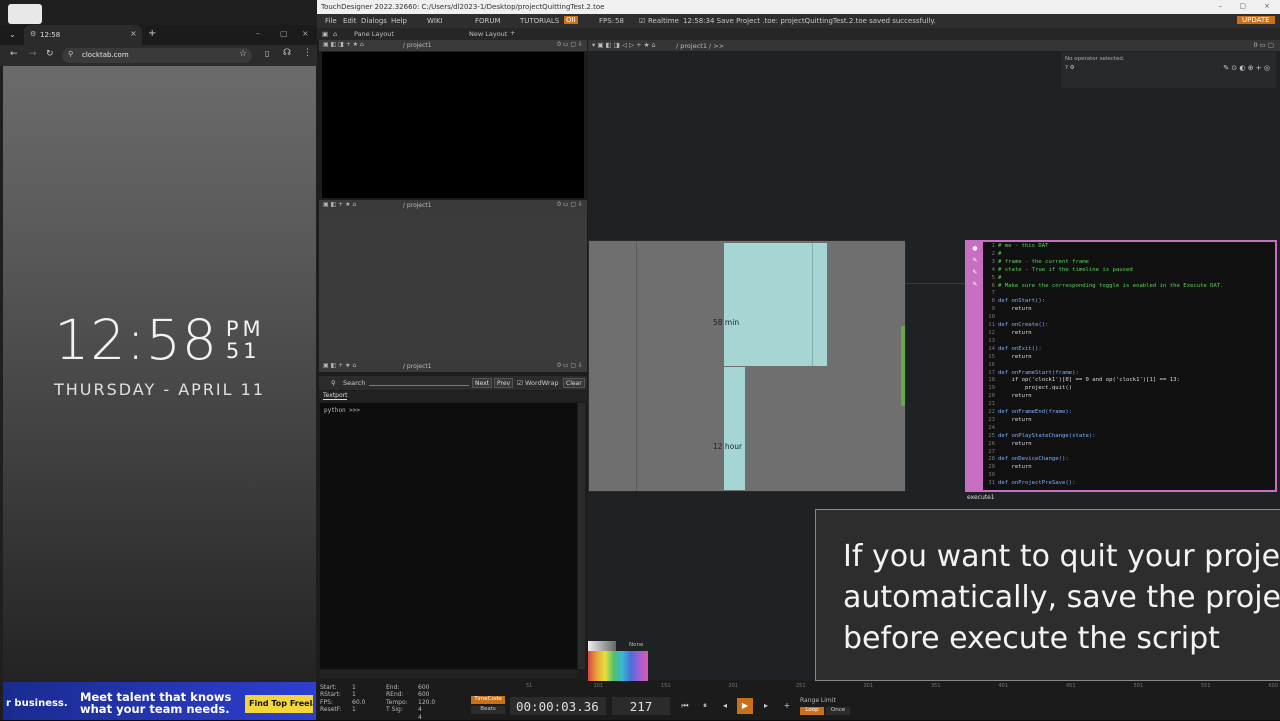 This screenshot has width=1280, height=721. Describe the element at coordinates (1104, 279) in the screenshot. I see `code-line: 5 #` at that location.